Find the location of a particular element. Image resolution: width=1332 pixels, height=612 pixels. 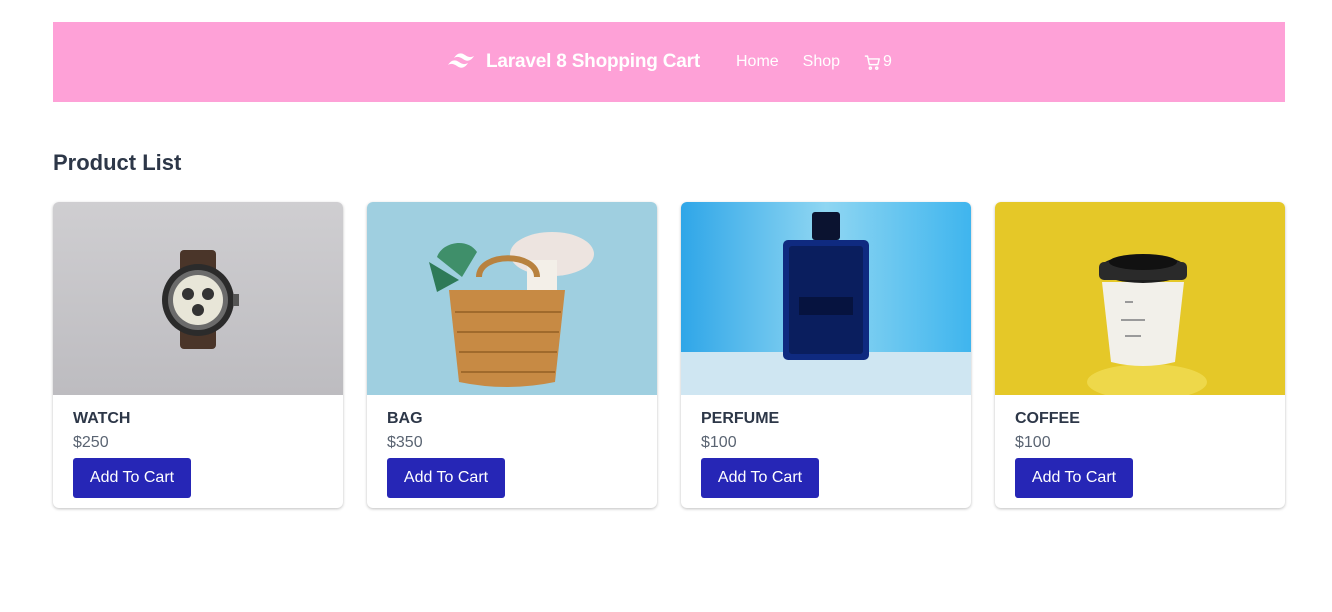

page-title: Product List is located at coordinates (117, 162).